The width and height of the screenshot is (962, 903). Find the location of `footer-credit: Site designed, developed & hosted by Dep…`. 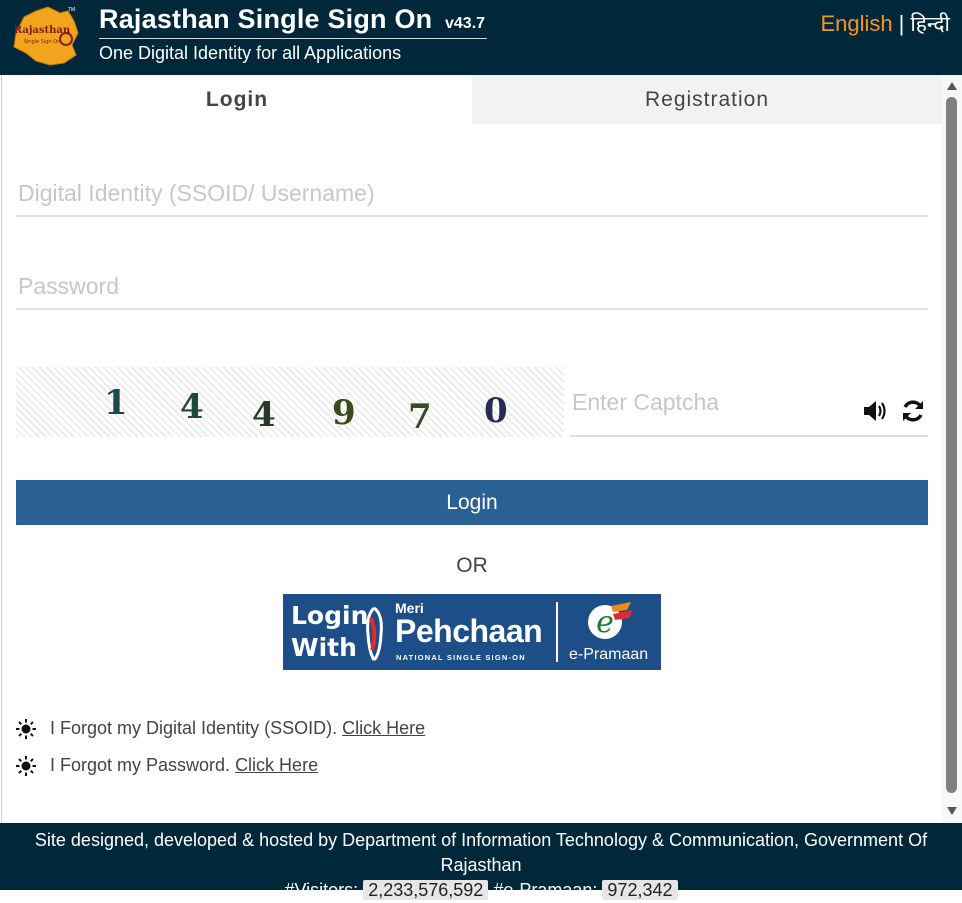

footer-credit: Site designed, developed & hosted by Dep… is located at coordinates (481, 852).